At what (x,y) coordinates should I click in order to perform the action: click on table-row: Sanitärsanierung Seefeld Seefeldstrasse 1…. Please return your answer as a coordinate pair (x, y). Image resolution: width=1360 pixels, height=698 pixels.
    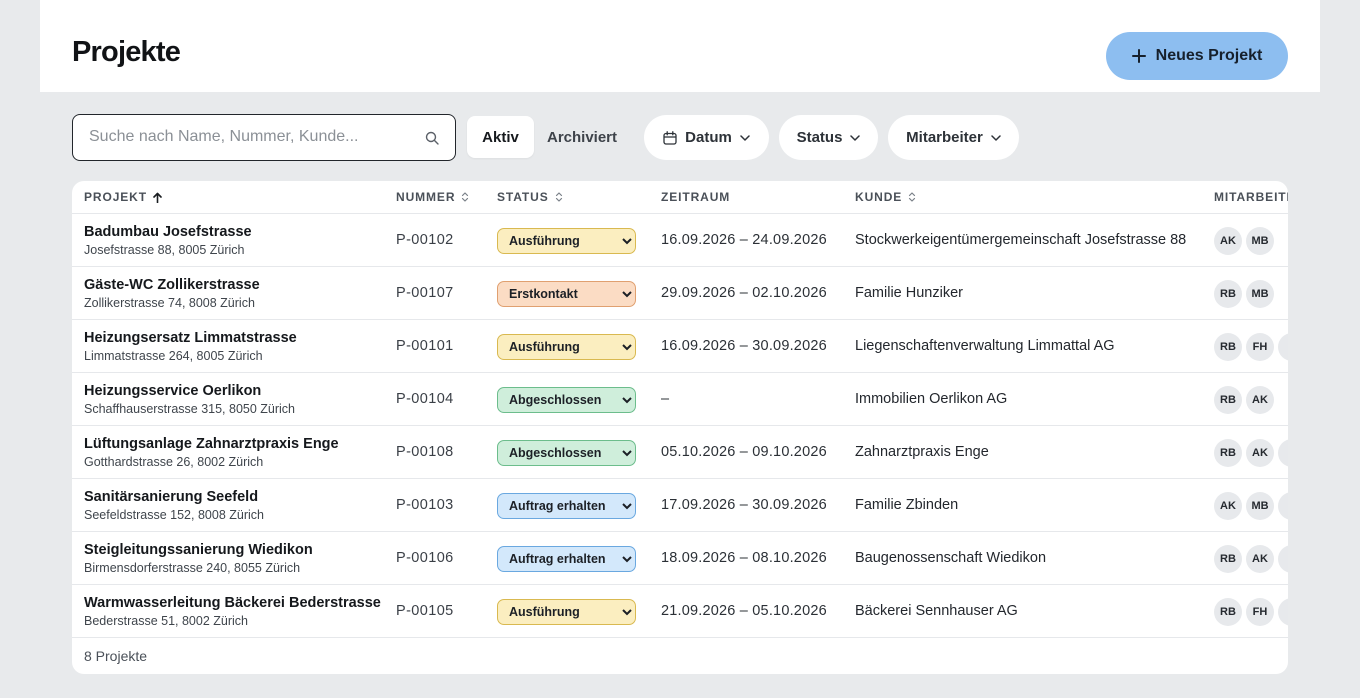
    Looking at the image, I should click on (680, 505).